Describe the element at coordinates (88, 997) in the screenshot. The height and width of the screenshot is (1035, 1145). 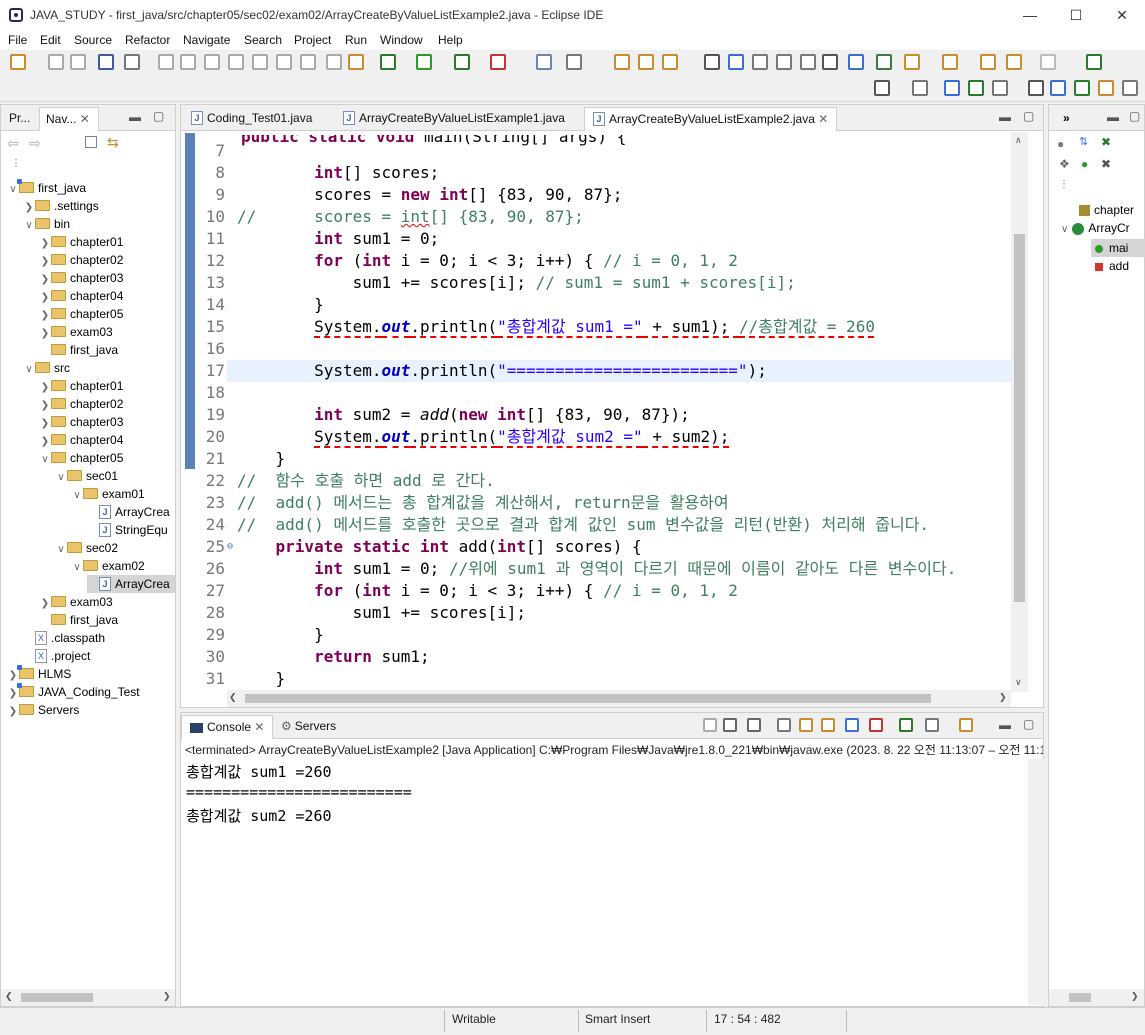
I see `tree-horizontal-scrollbar: ❮ ❯` at that location.